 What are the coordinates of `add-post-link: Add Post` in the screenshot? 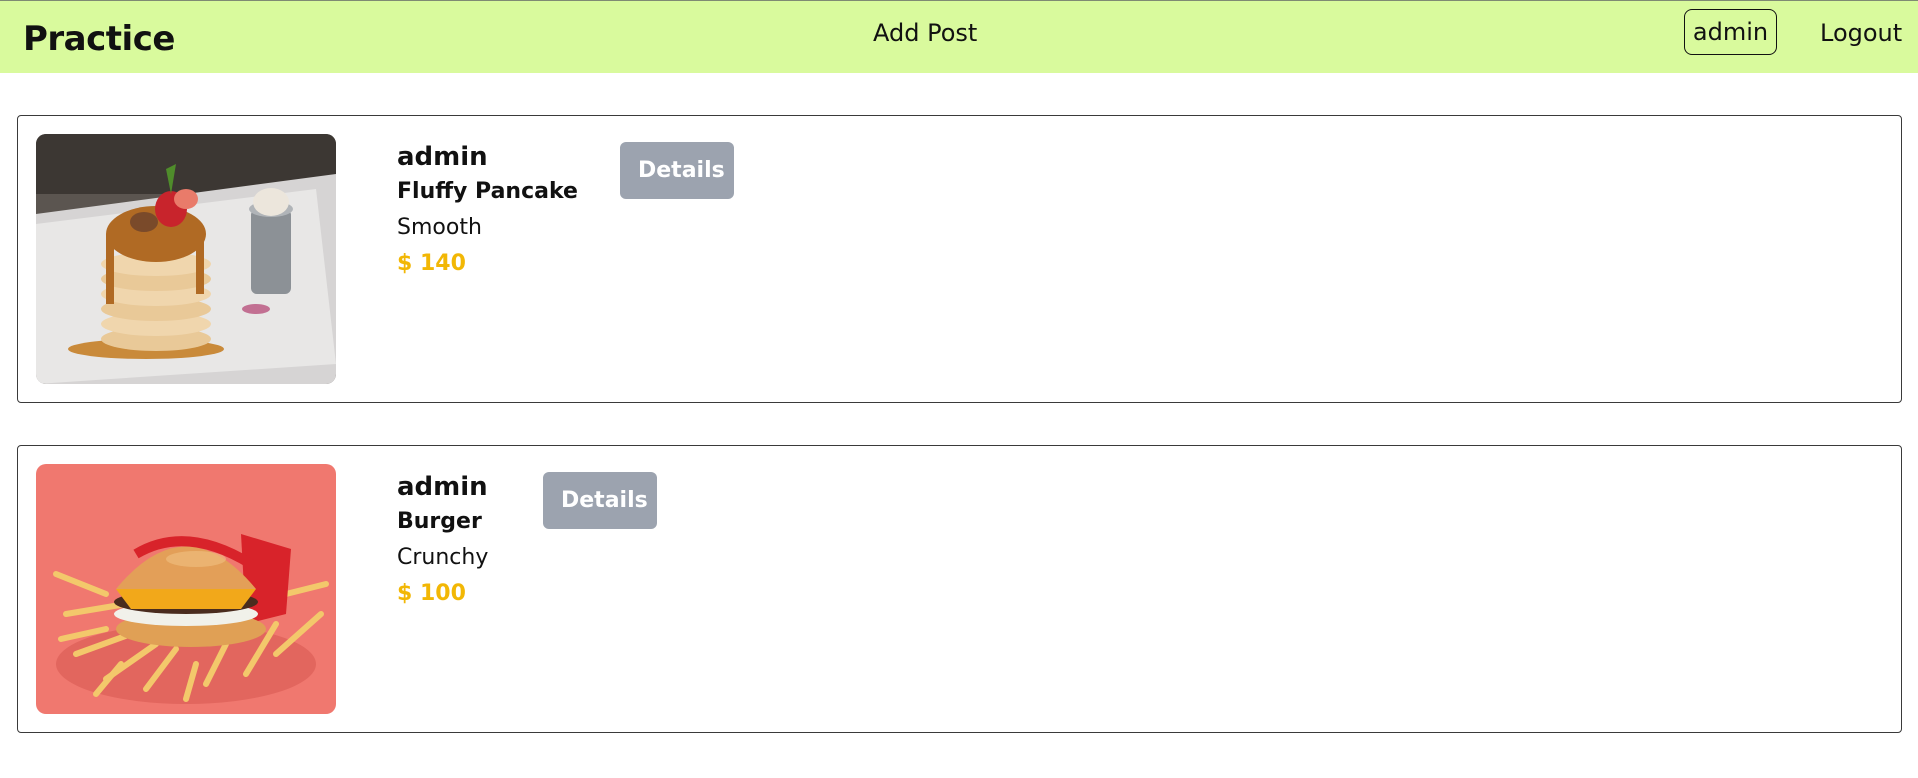 It's located at (925, 33).